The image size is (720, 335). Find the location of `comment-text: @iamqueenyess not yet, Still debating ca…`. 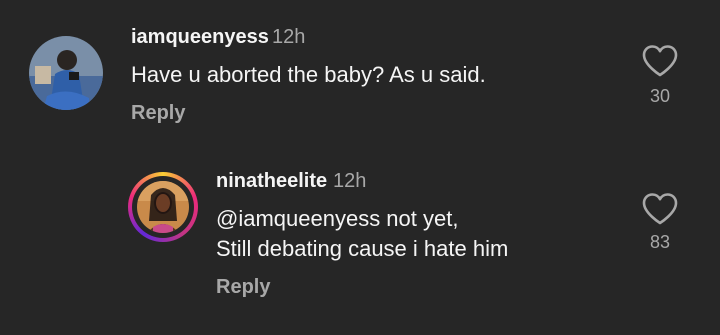

comment-text: @iamqueenyess not yet, Still debating ca… is located at coordinates (362, 233).